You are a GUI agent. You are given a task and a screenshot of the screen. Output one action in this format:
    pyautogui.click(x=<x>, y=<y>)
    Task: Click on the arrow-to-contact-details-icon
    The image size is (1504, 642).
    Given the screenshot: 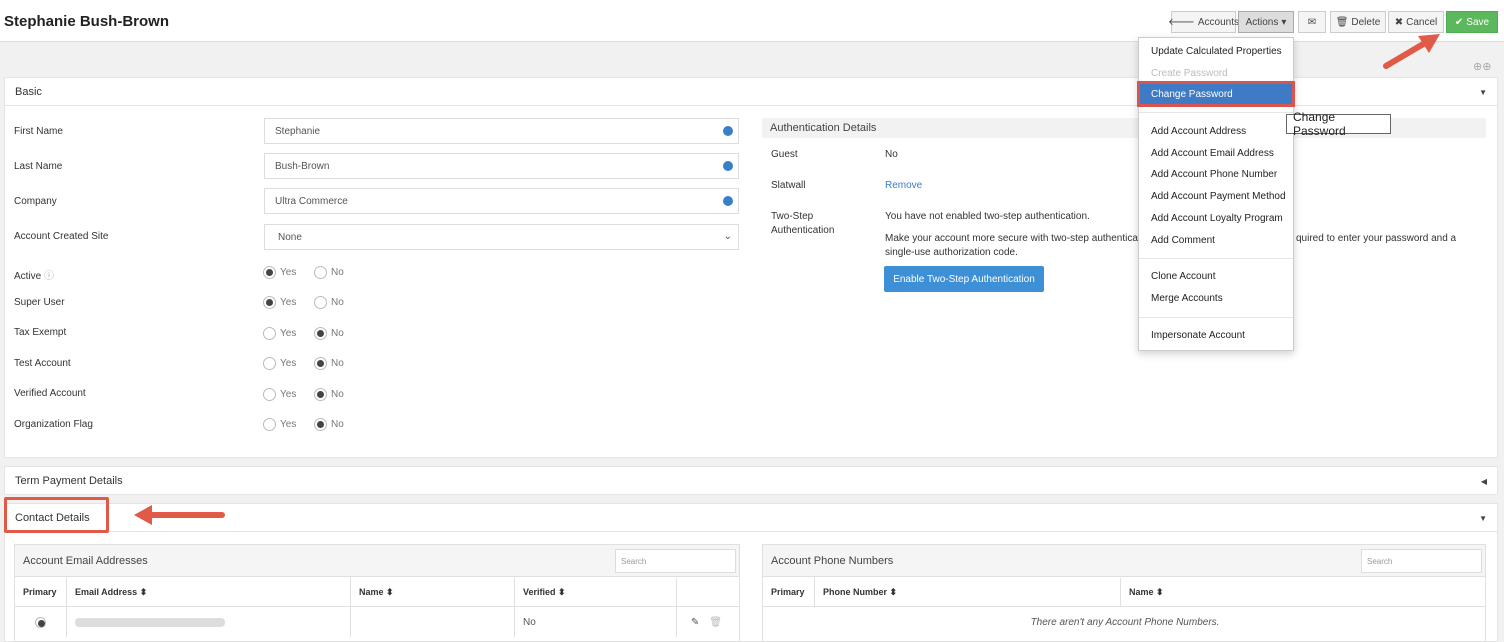 What is the action you would take?
    pyautogui.click(x=179, y=515)
    